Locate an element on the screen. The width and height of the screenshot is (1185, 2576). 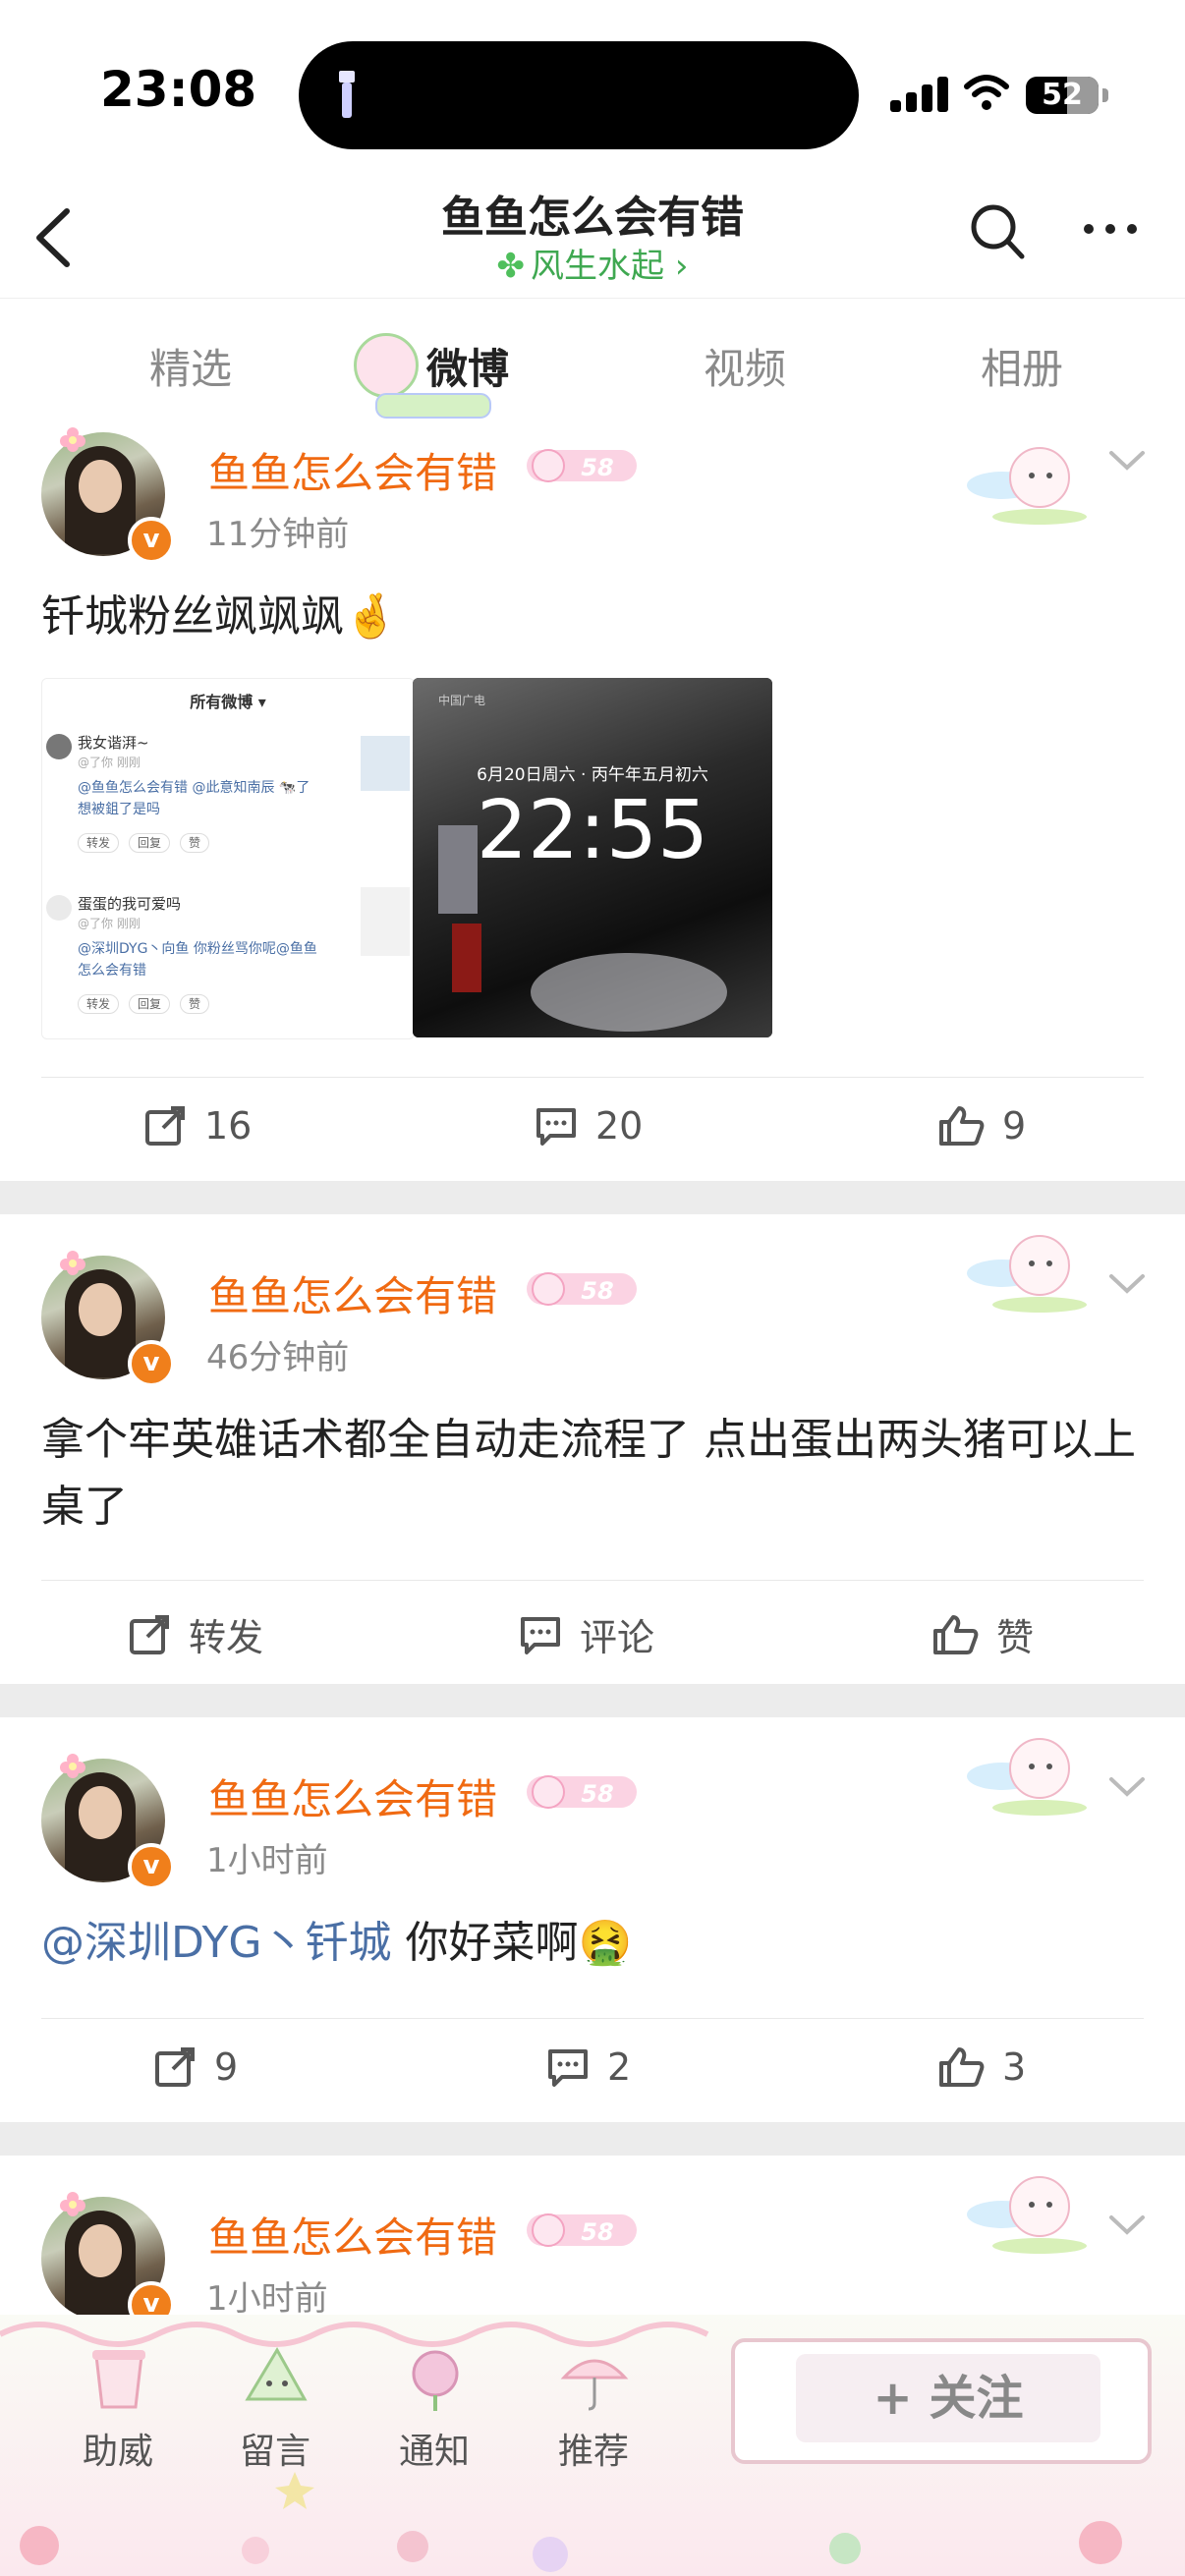
tab-videos: 视频 is located at coordinates (745, 366).